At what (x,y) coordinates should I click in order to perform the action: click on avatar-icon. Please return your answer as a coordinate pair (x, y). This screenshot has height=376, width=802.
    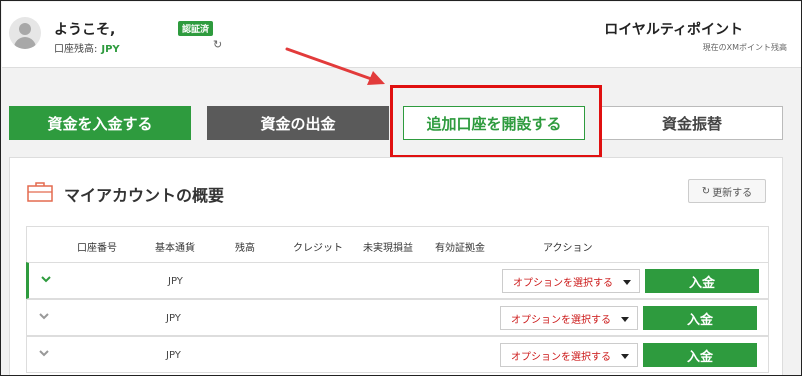
    Looking at the image, I should click on (25, 33).